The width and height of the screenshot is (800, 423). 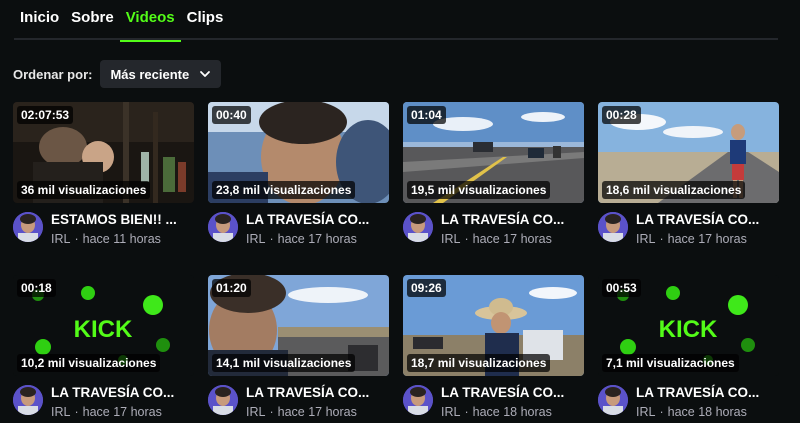 I want to click on video-meta: ESTAMOS BIEN!! ... IRL · hace 11 horas, so click(x=103, y=229).